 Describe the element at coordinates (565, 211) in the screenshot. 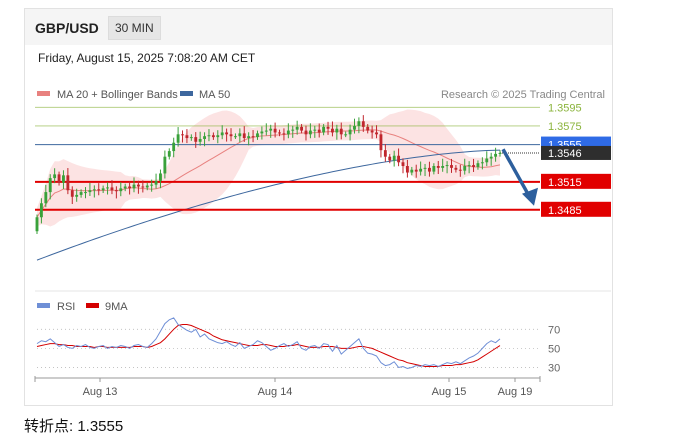

I see `support-label: 1.3485` at that location.